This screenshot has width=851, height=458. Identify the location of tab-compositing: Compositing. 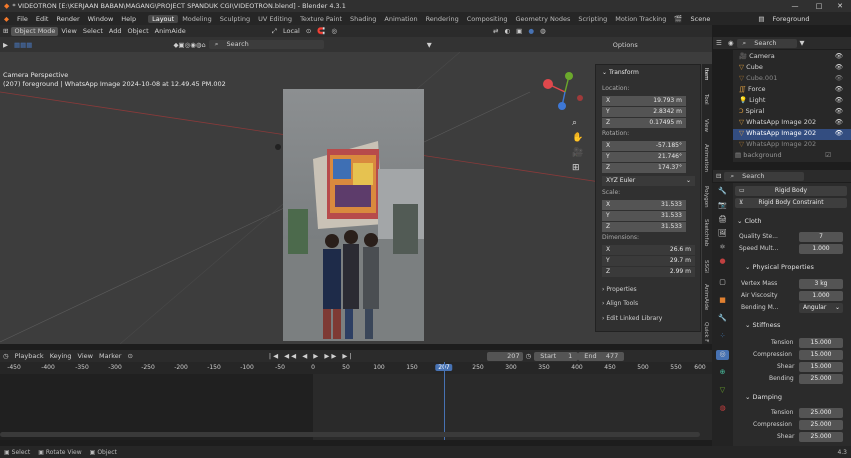
(487, 19).